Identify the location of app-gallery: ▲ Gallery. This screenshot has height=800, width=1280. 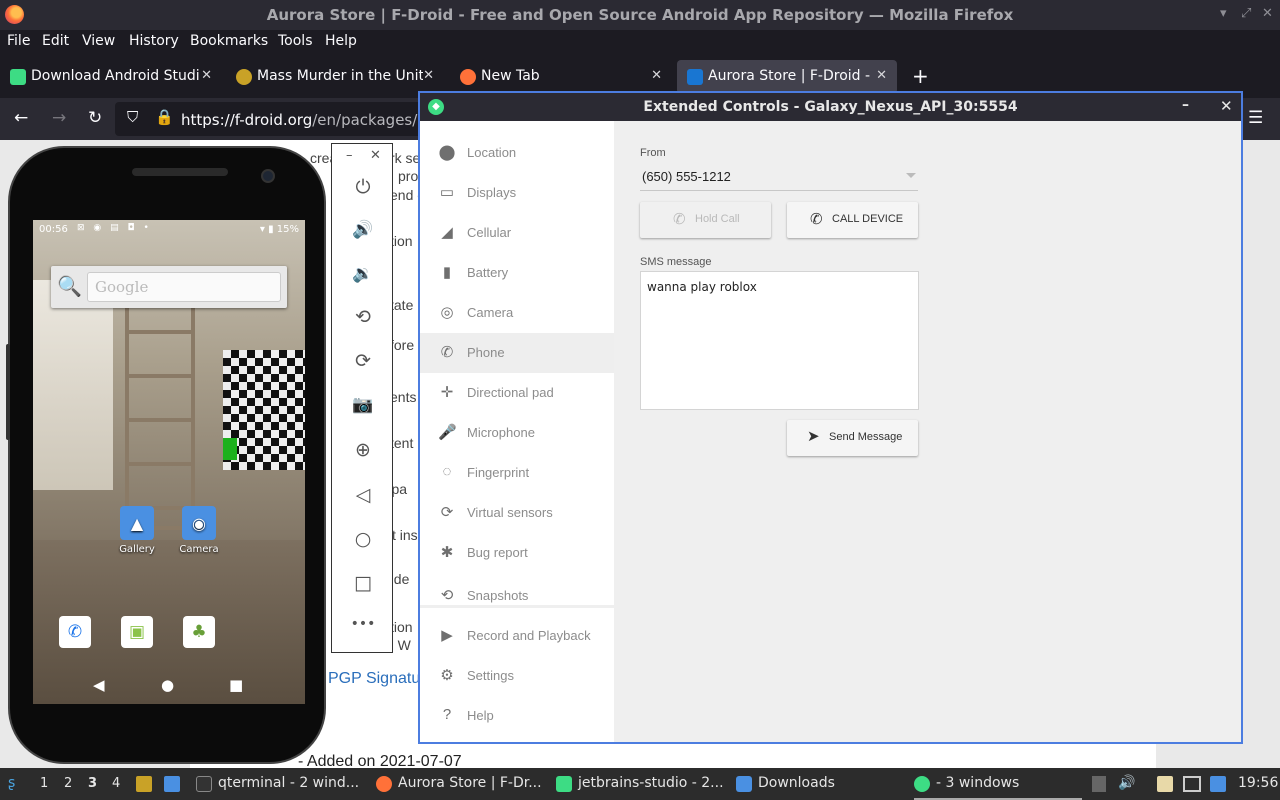
(137, 530).